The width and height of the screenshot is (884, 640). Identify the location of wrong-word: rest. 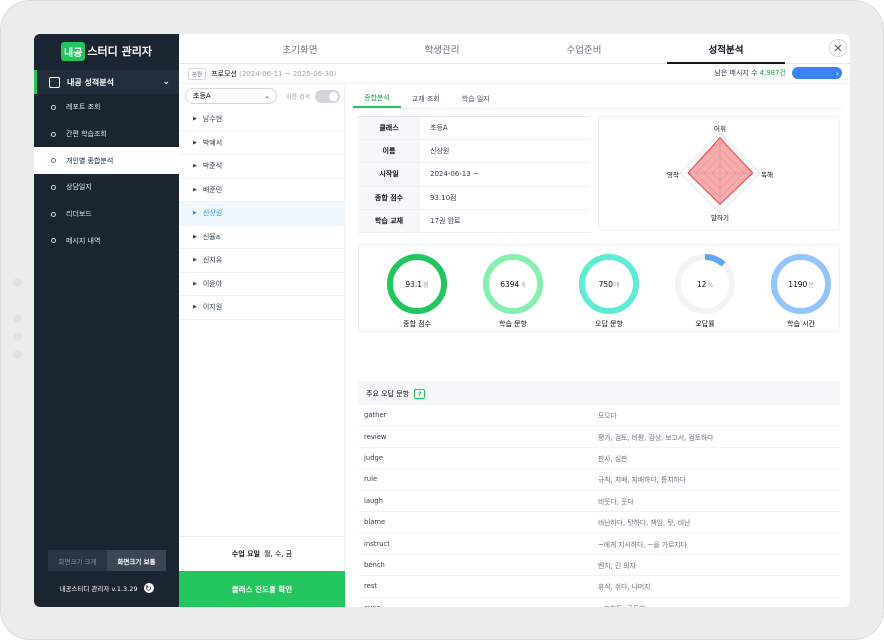
(371, 586).